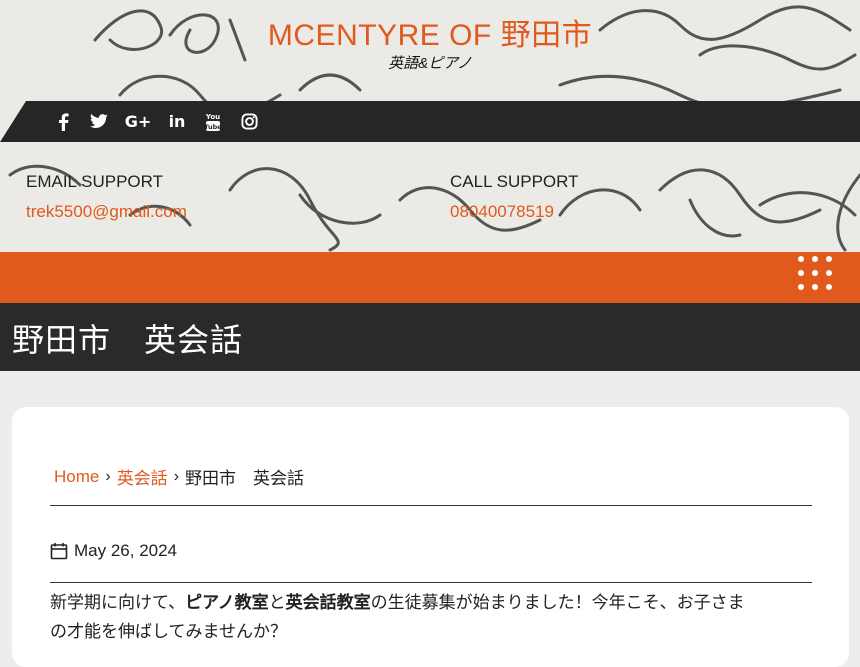 The image size is (860, 667). Describe the element at coordinates (99, 122) in the screenshot. I see `twitter-icon` at that location.